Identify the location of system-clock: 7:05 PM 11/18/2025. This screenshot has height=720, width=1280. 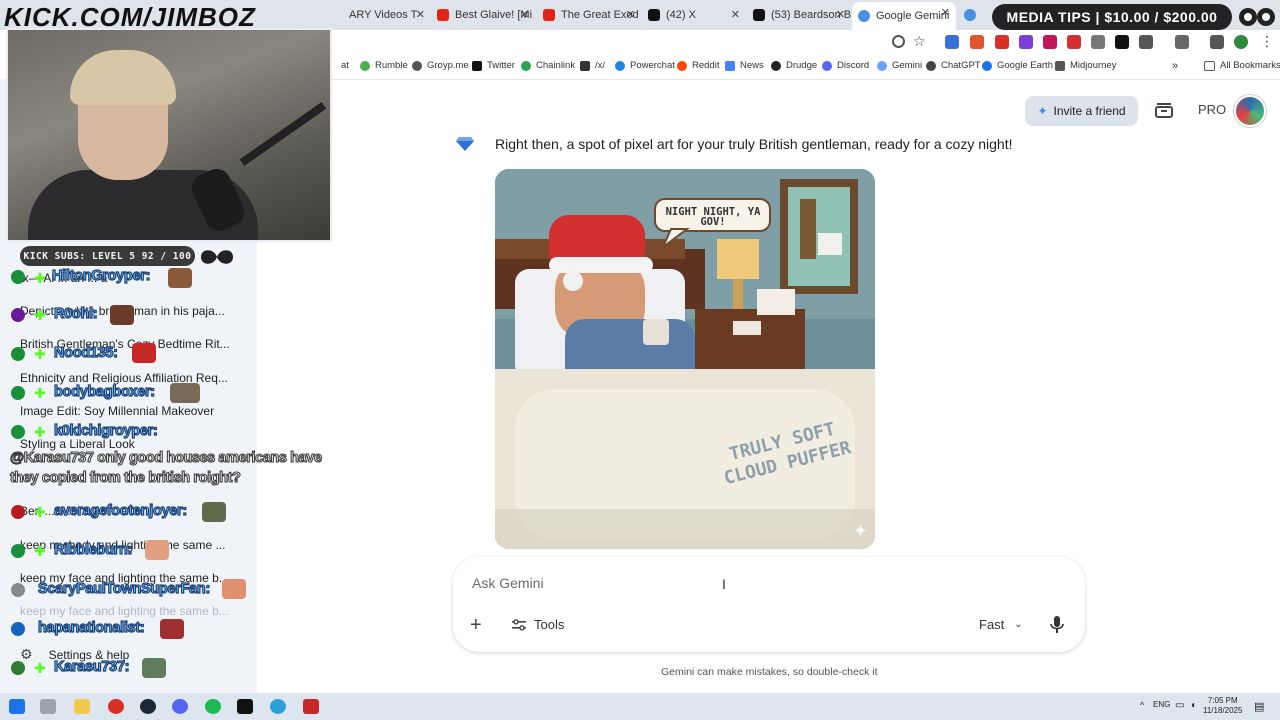
(1222, 706).